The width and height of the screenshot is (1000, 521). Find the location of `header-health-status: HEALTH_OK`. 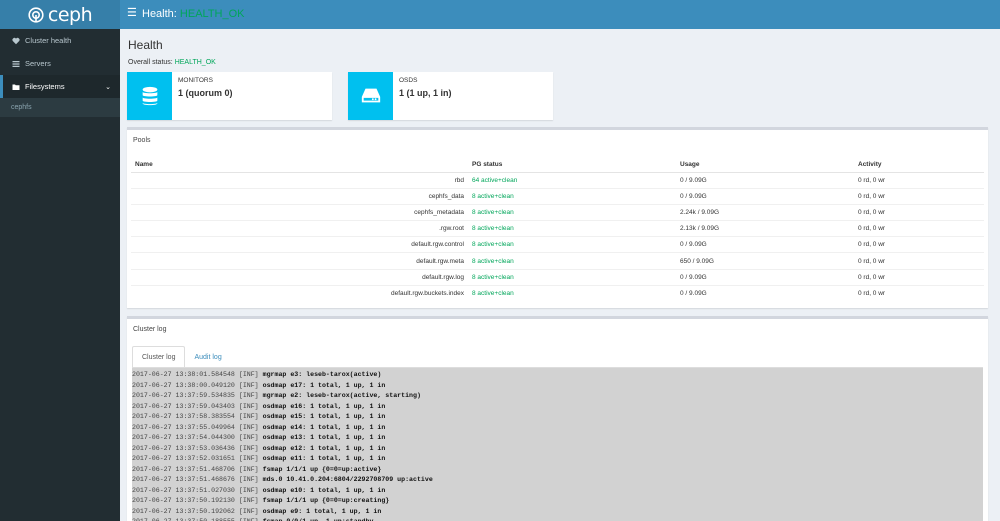

header-health-status: HEALTH_OK is located at coordinates (212, 14).